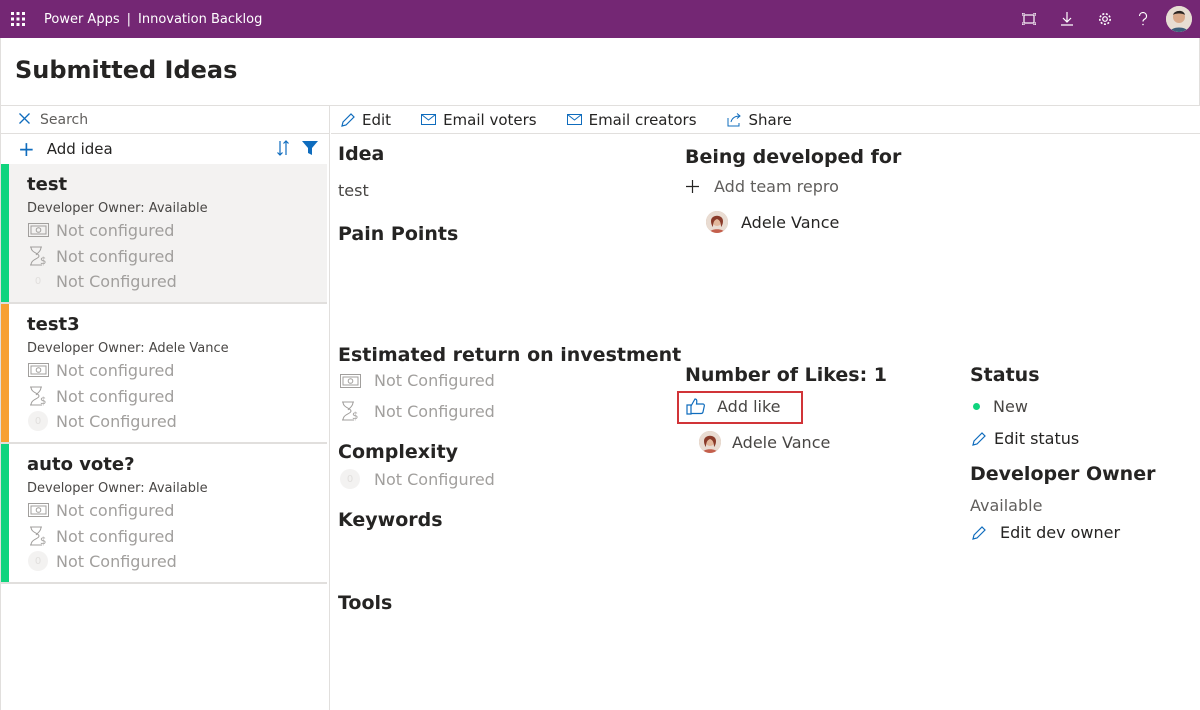 The width and height of the screenshot is (1200, 710). I want to click on app-title: Innovation Backlog, so click(200, 19).